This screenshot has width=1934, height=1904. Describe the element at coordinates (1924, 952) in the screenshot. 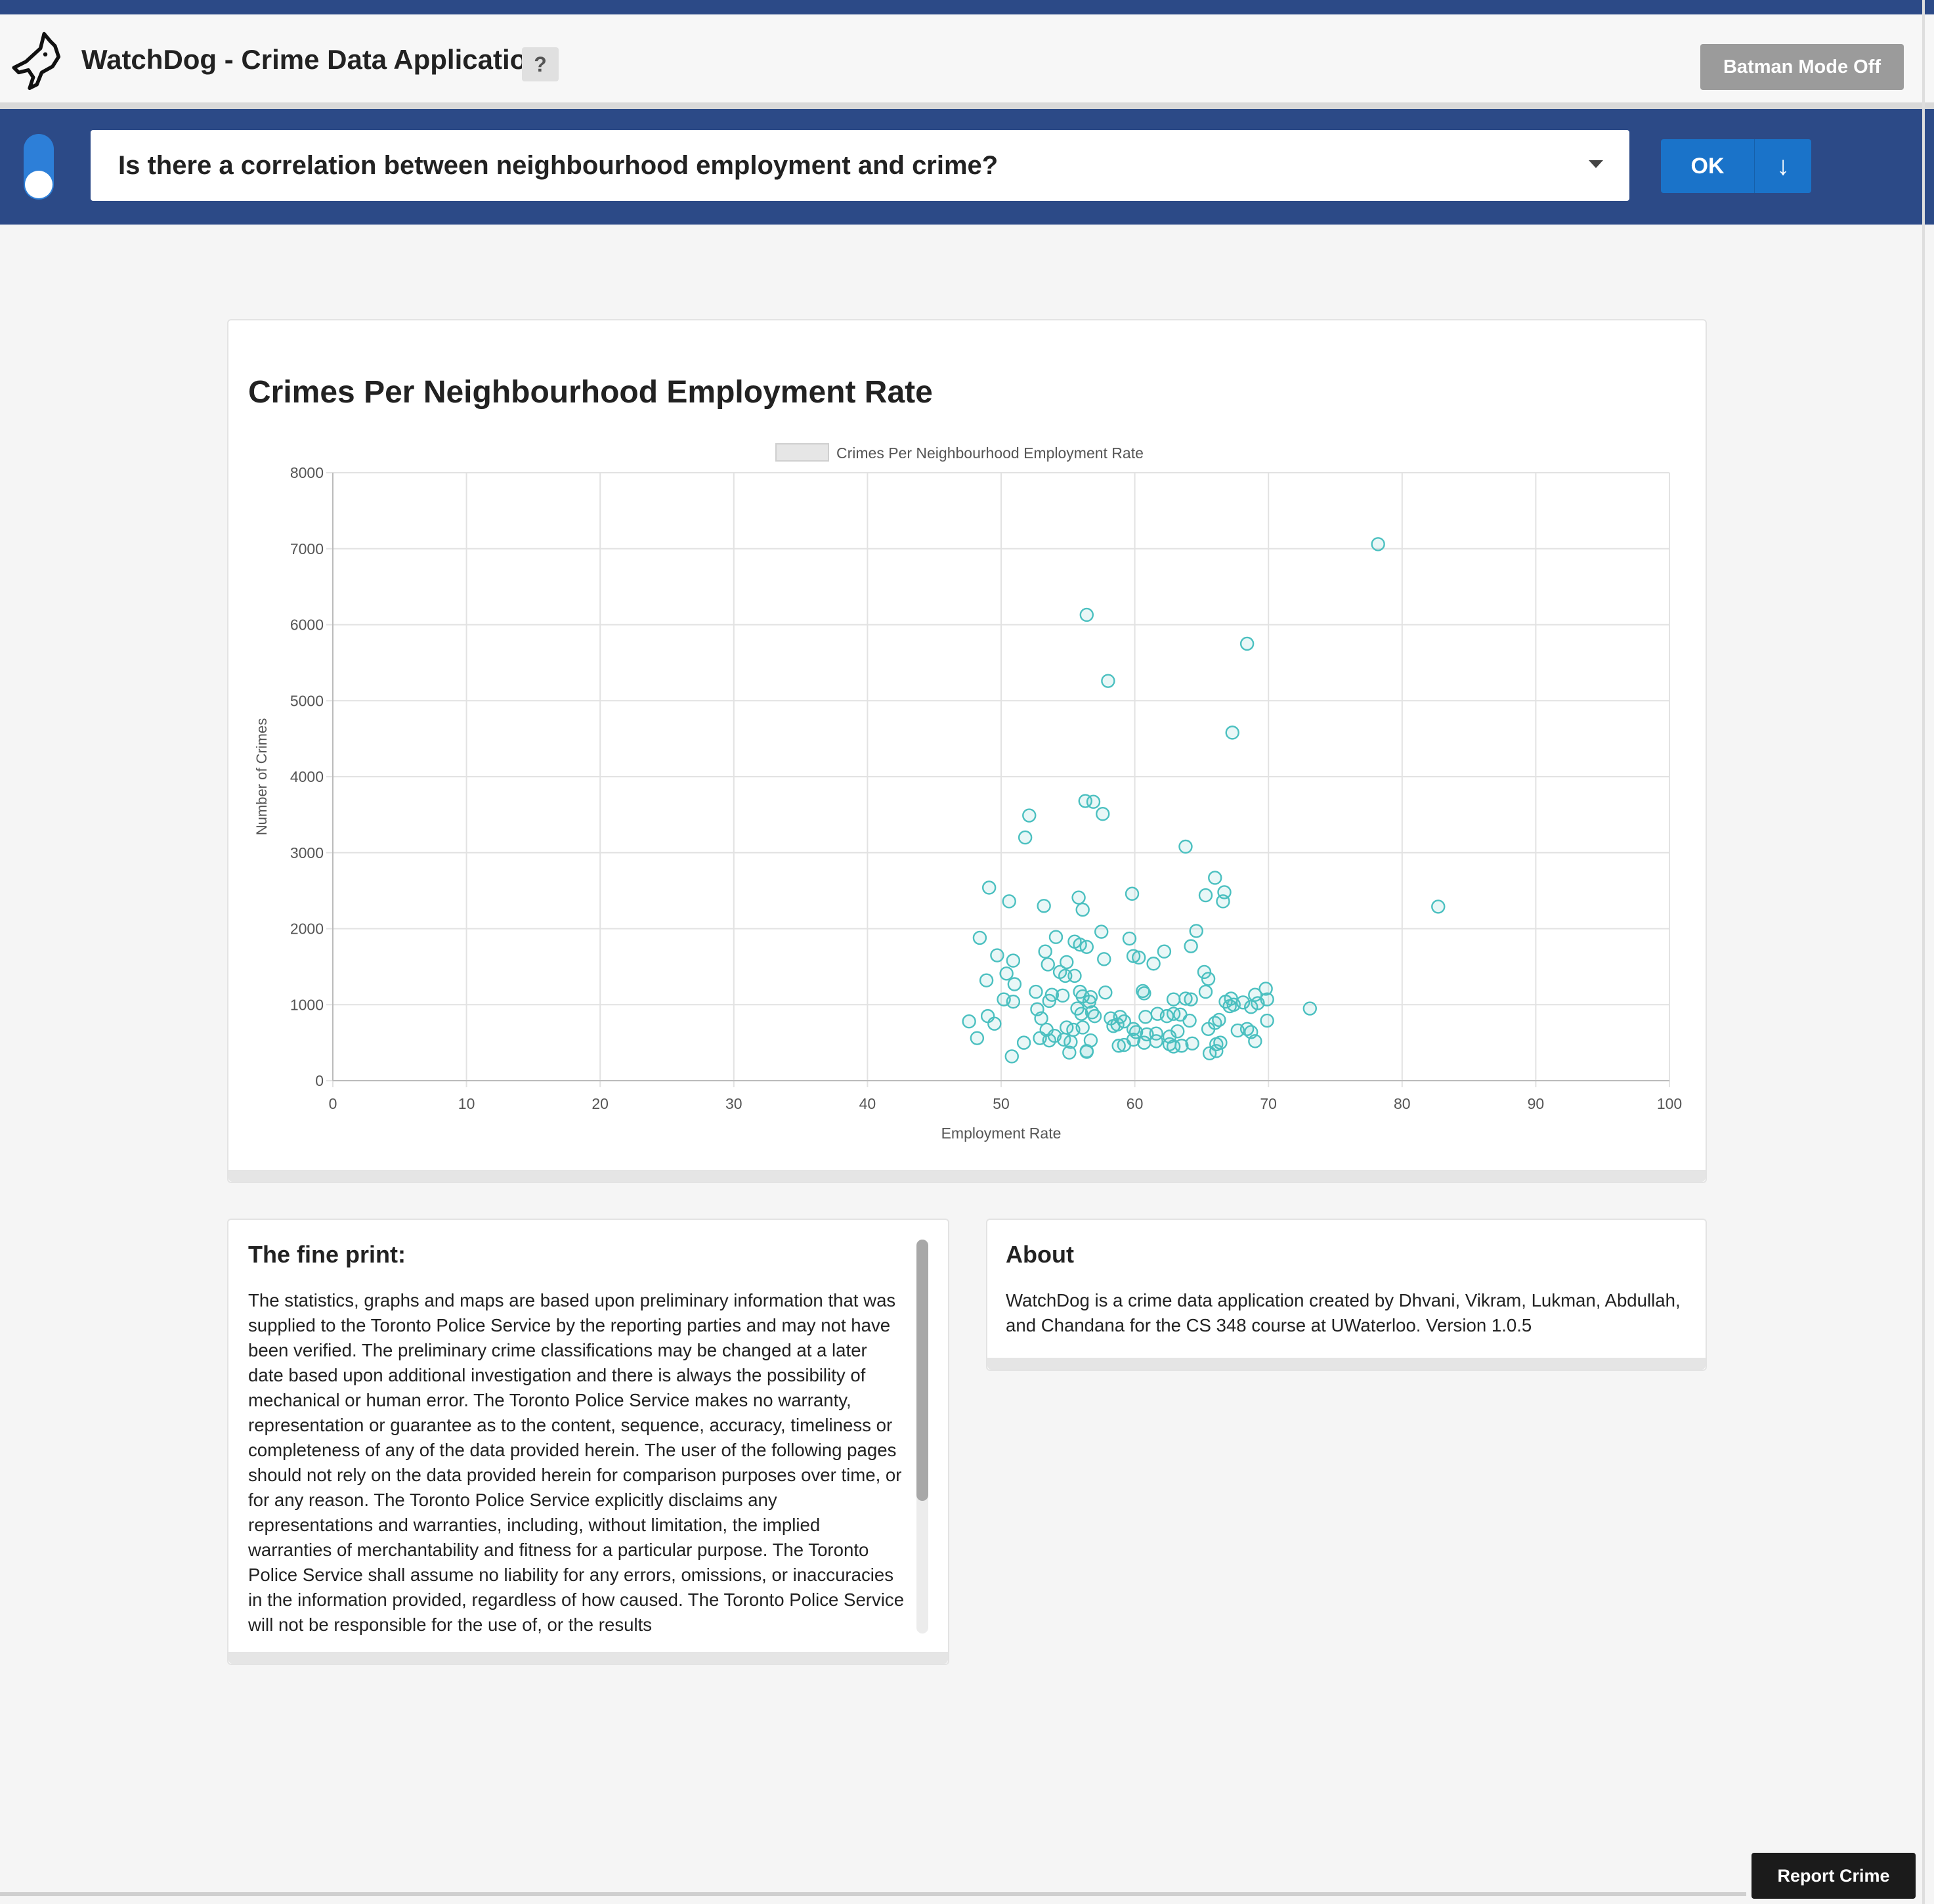

I see `page-scrollbar` at that location.